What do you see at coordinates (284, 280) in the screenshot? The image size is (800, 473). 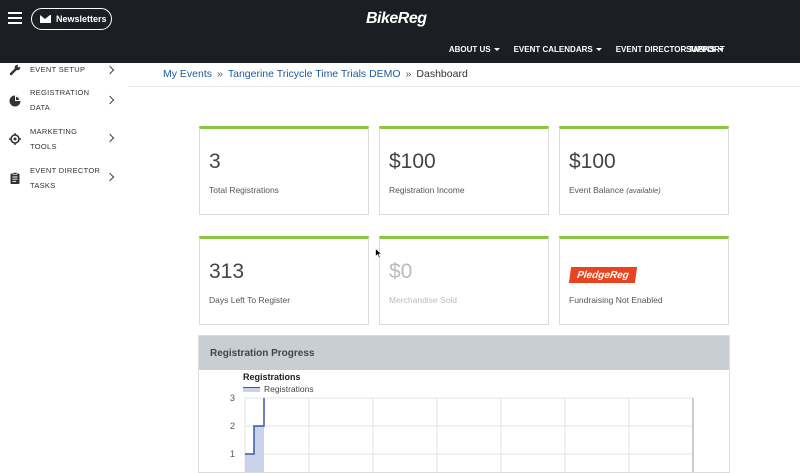 I see `card-days-left: 313 Days Left To Register` at bounding box center [284, 280].